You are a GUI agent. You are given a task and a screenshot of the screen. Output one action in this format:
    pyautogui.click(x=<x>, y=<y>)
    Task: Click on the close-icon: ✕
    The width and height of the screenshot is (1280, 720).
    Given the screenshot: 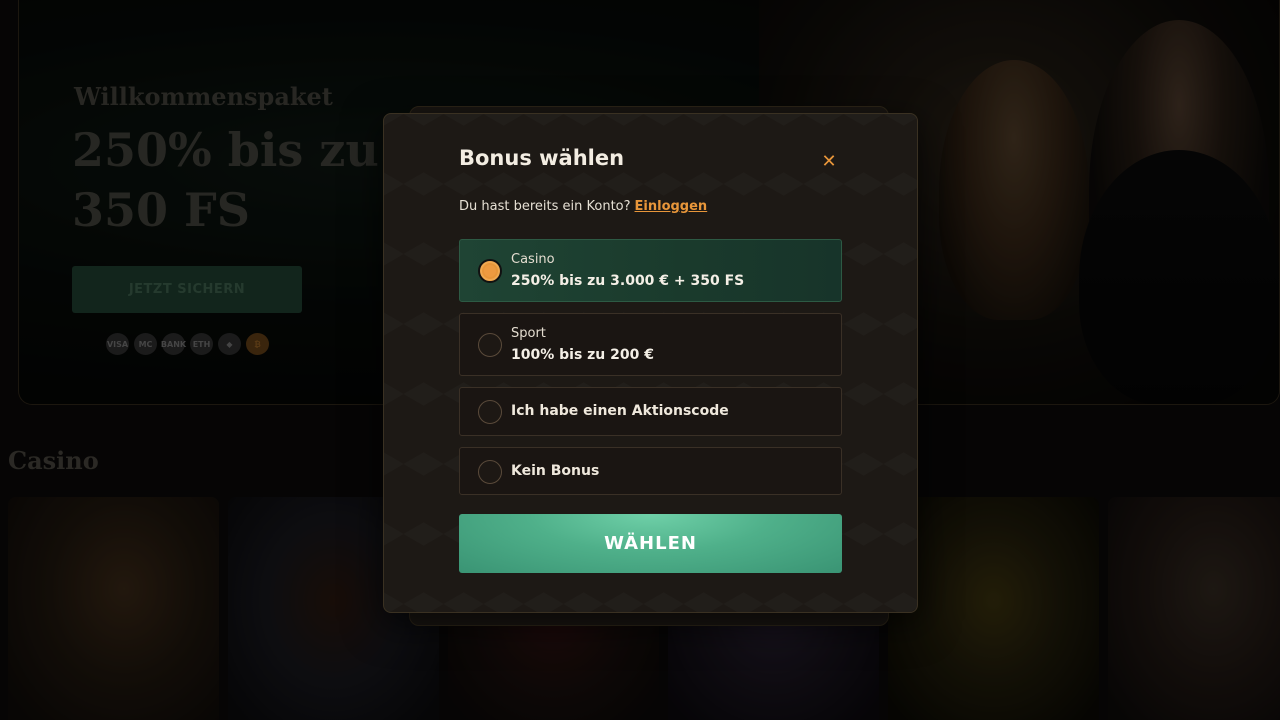 What is the action you would take?
    pyautogui.click(x=829, y=161)
    